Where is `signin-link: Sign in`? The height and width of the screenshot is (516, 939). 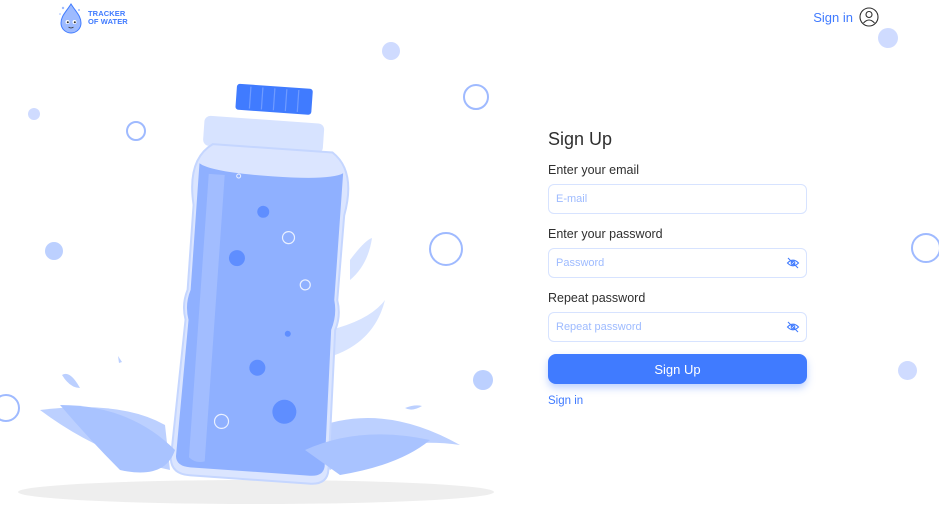 signin-link: Sign in is located at coordinates (565, 401).